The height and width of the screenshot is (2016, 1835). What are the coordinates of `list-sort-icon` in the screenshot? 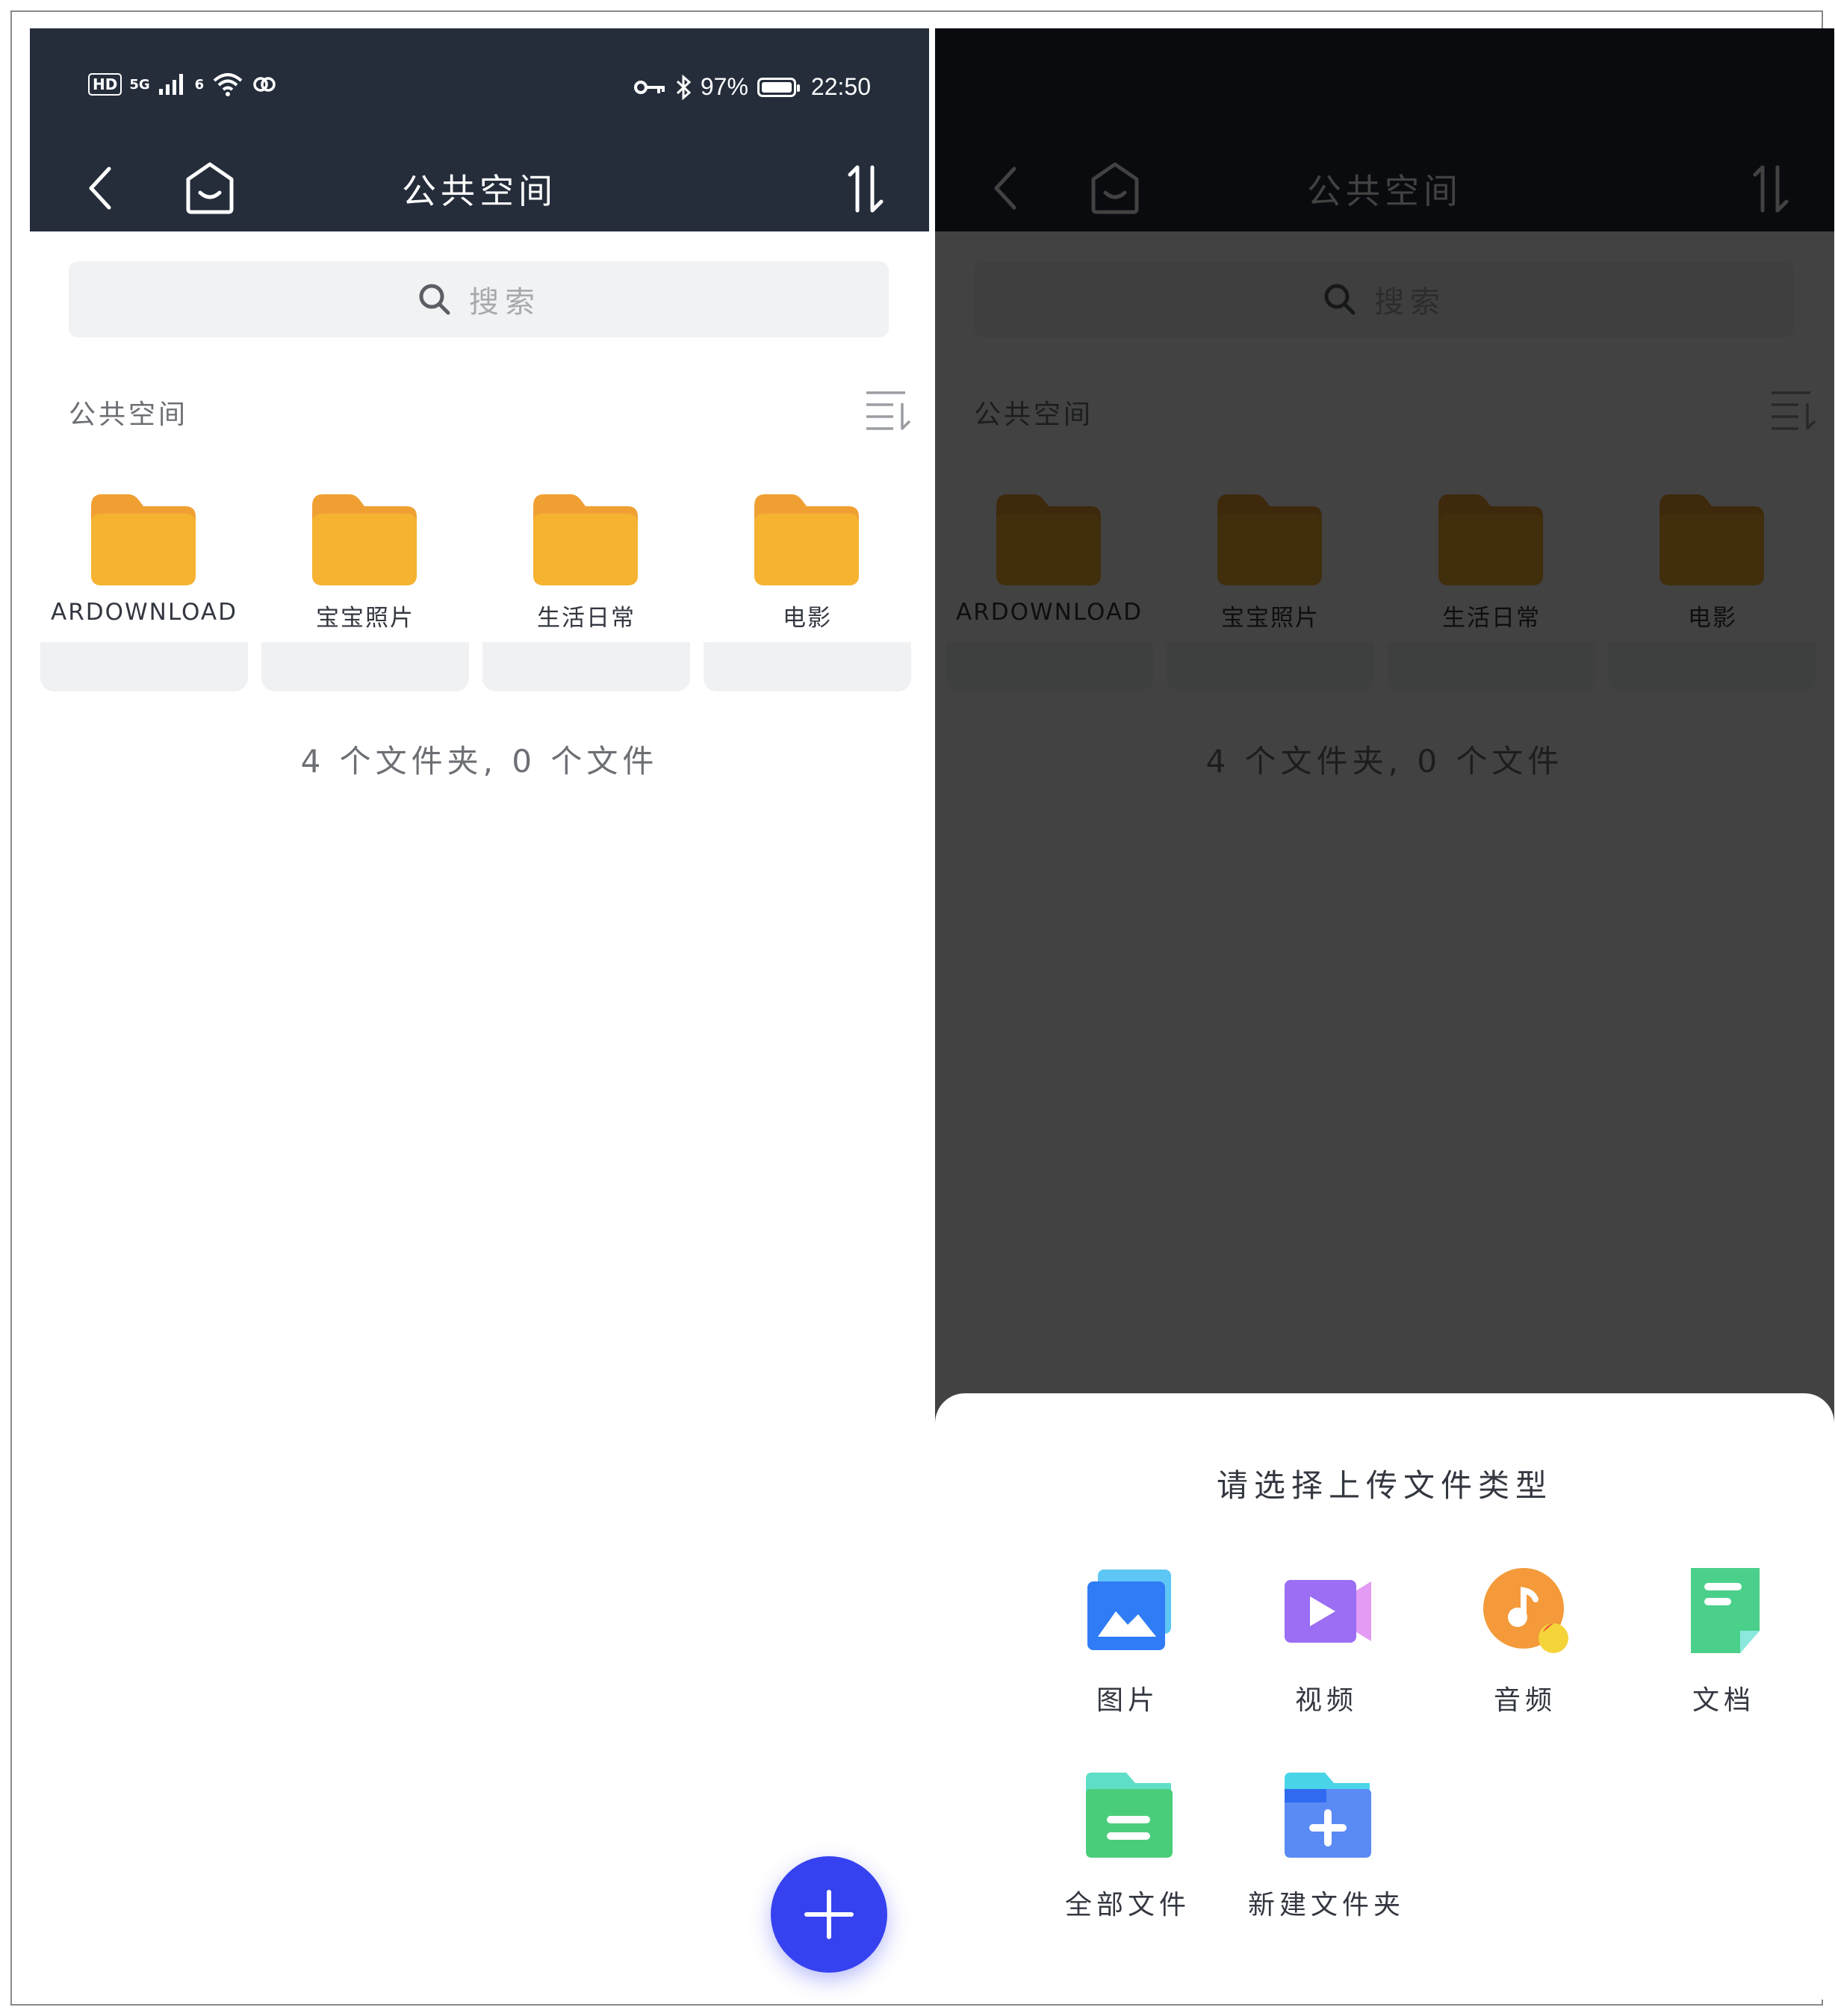 It's located at (888, 410).